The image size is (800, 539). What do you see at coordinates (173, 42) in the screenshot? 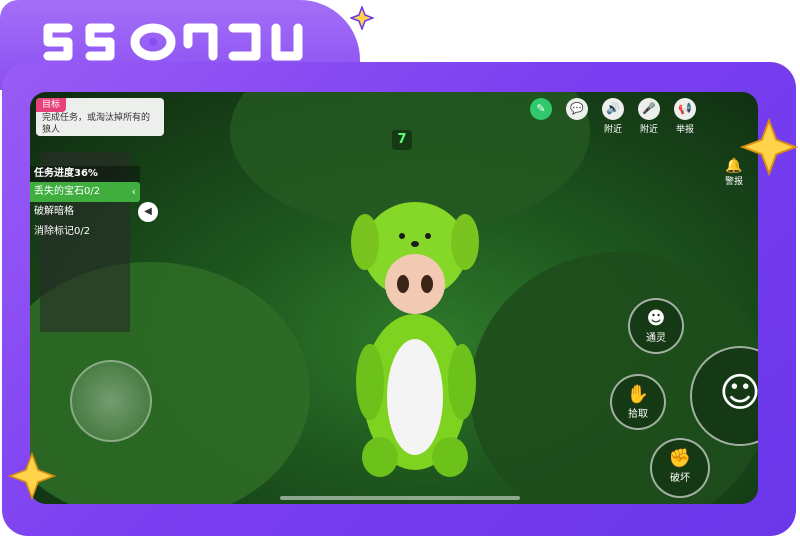
I see `brand-logo` at bounding box center [173, 42].